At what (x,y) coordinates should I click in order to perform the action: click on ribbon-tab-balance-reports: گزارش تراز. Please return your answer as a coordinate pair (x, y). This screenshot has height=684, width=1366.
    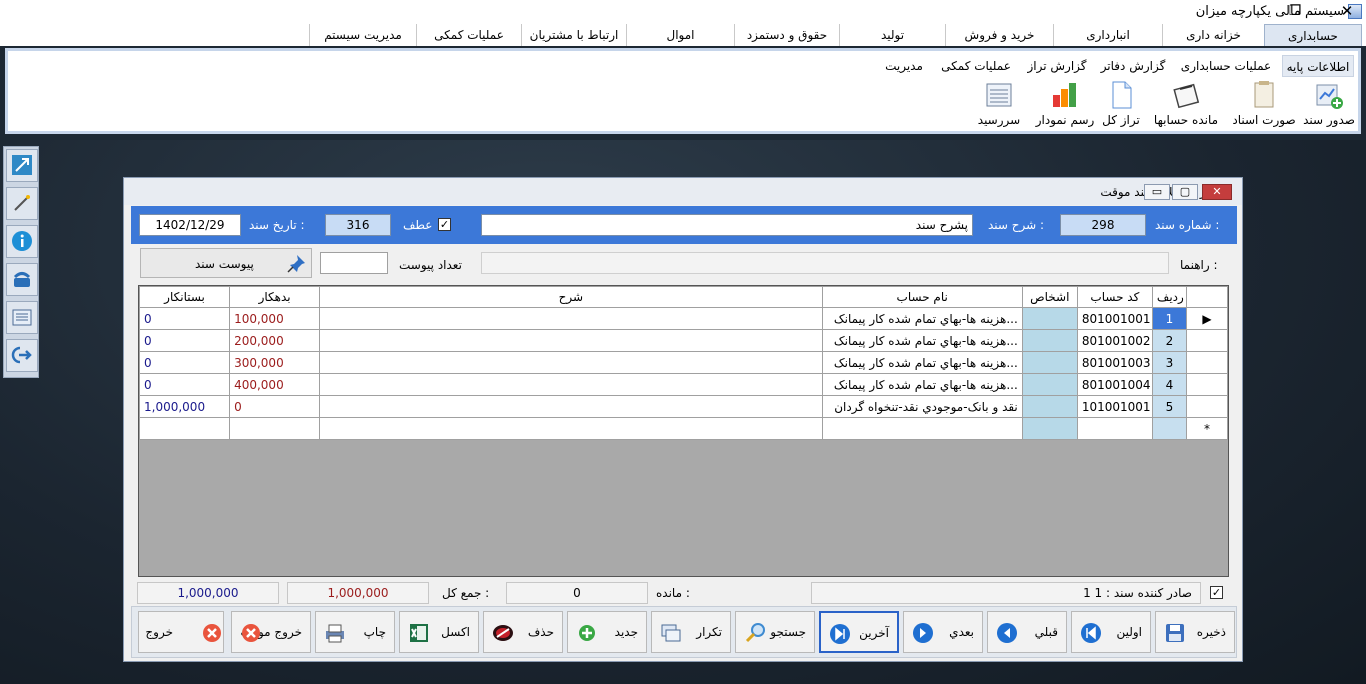
    Looking at the image, I should click on (1057, 66).